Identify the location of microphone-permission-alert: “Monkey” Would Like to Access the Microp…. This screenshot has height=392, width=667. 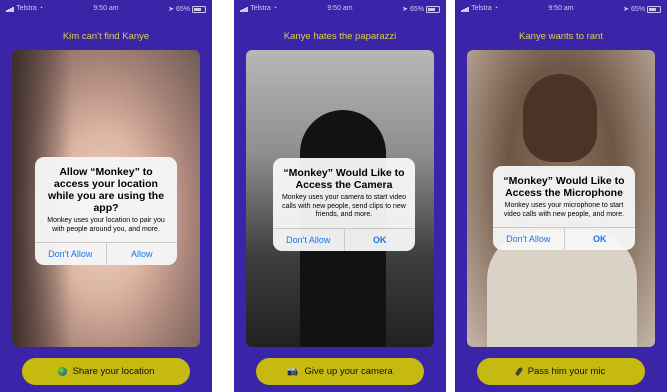
(564, 208).